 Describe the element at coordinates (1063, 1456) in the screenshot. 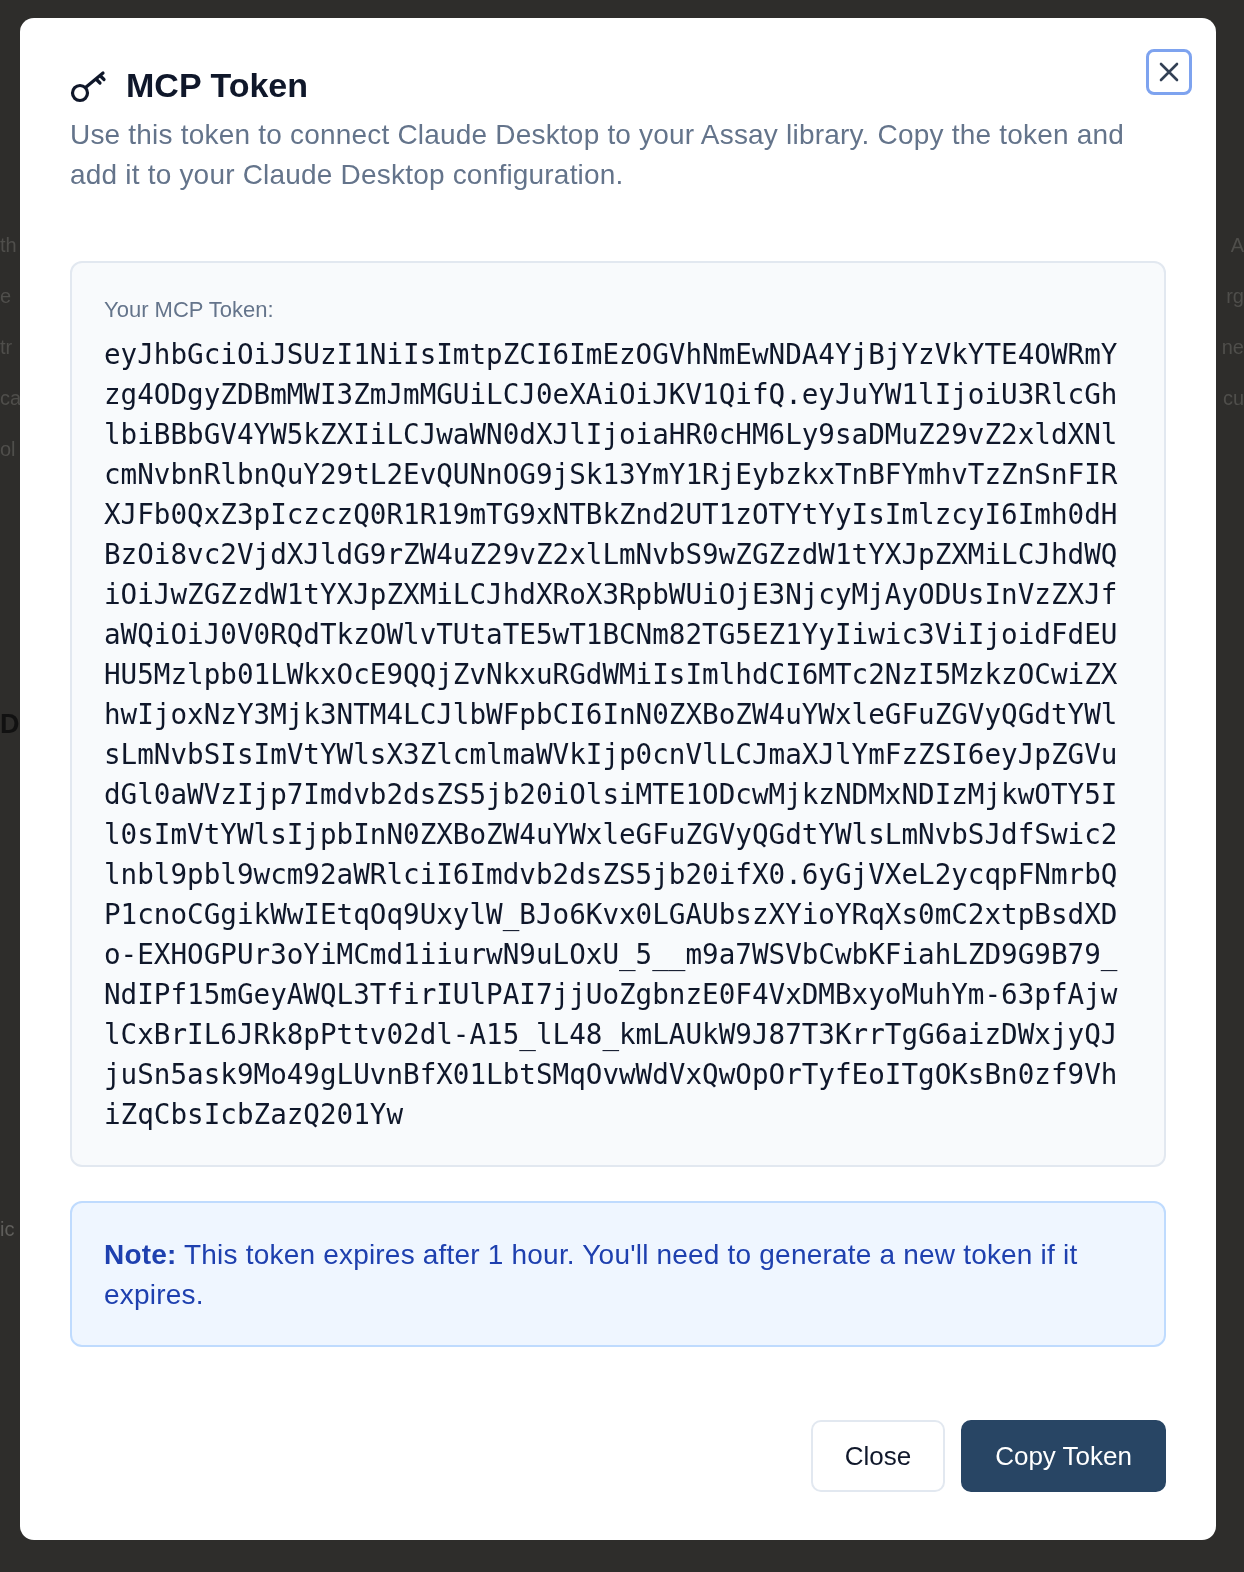

I see `copy-button: Copy Token` at that location.